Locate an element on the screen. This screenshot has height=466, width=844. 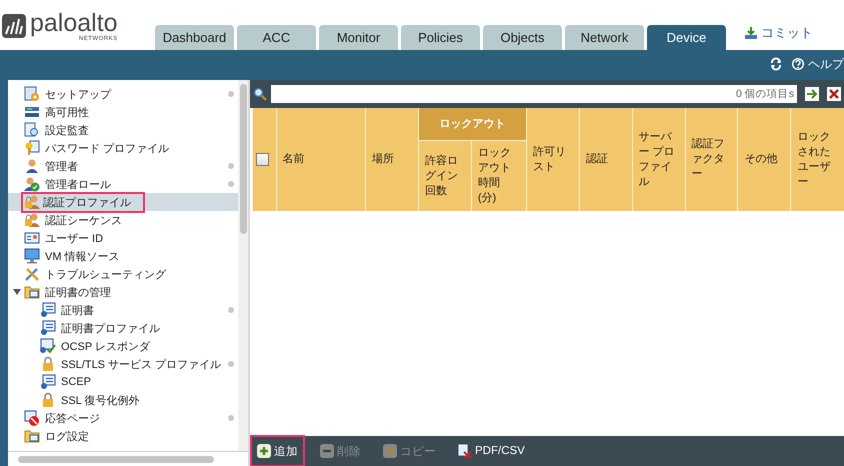
sidebar-item: パスワード プロファイル is located at coordinates (123, 148).